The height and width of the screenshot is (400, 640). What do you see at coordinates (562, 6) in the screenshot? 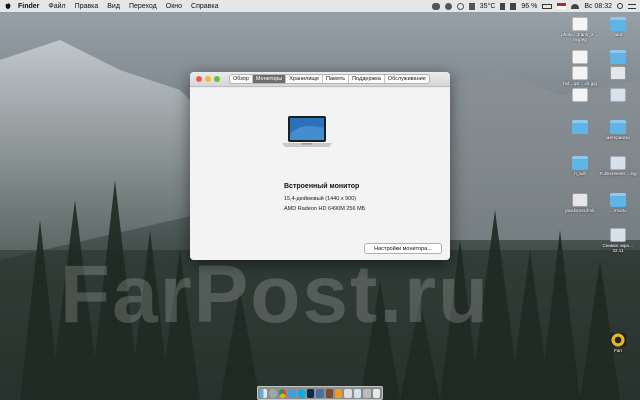
I see `flag-icon` at bounding box center [562, 6].